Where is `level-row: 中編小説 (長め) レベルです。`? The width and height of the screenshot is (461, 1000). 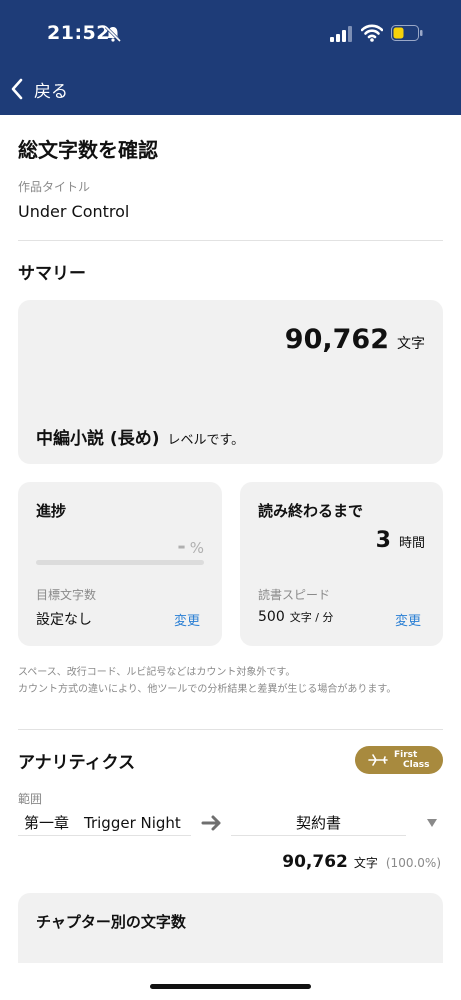 level-row: 中編小説 (長め) レベルです。 is located at coordinates (140, 436).